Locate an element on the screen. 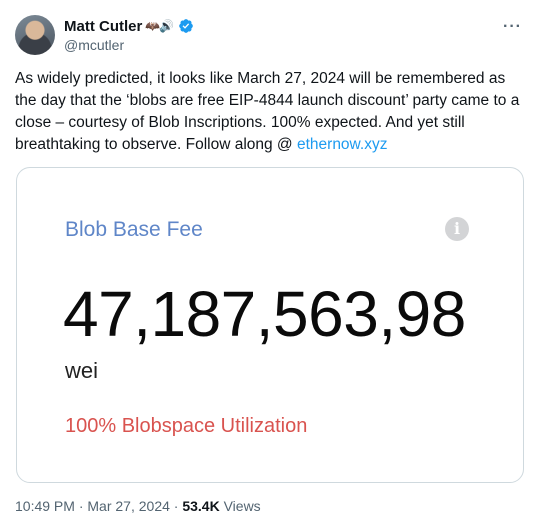 The width and height of the screenshot is (540, 530). utilization-text: 100% Blobspace Utilization is located at coordinates (186, 426).